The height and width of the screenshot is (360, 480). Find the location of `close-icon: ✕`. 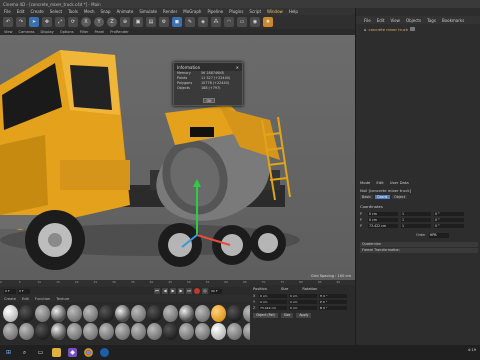

close-icon: ✕ is located at coordinates (237, 67).